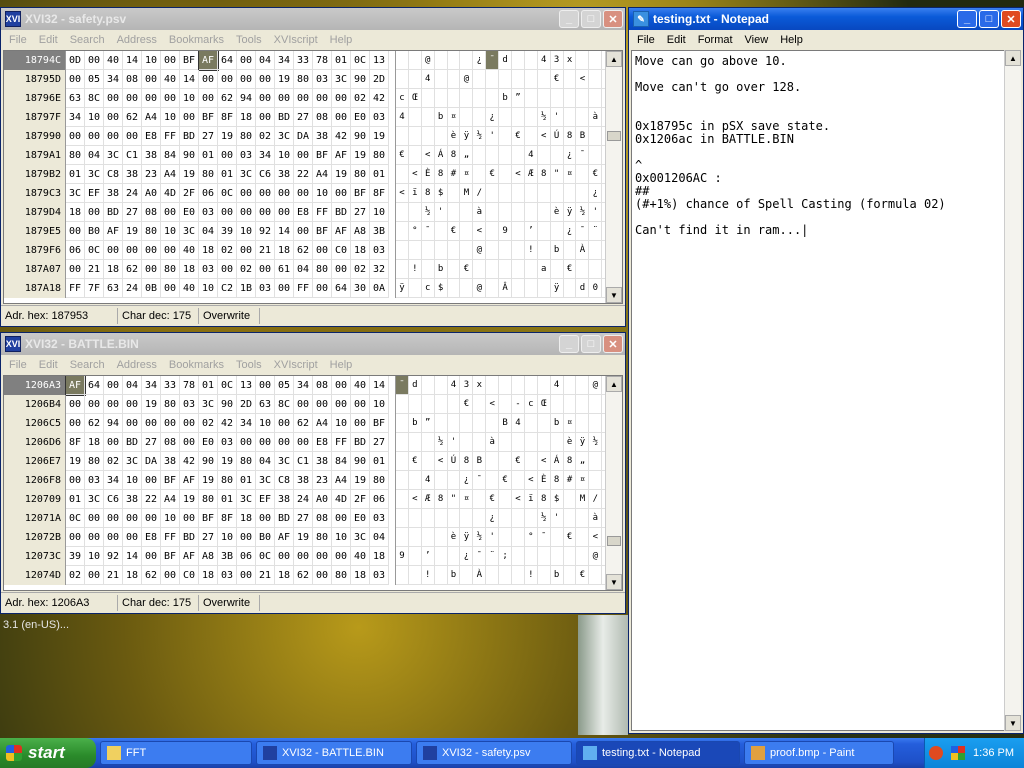 This screenshot has width=1024, height=768. Describe the element at coordinates (379, 98) in the screenshot. I see `hex-byte: 42` at that location.